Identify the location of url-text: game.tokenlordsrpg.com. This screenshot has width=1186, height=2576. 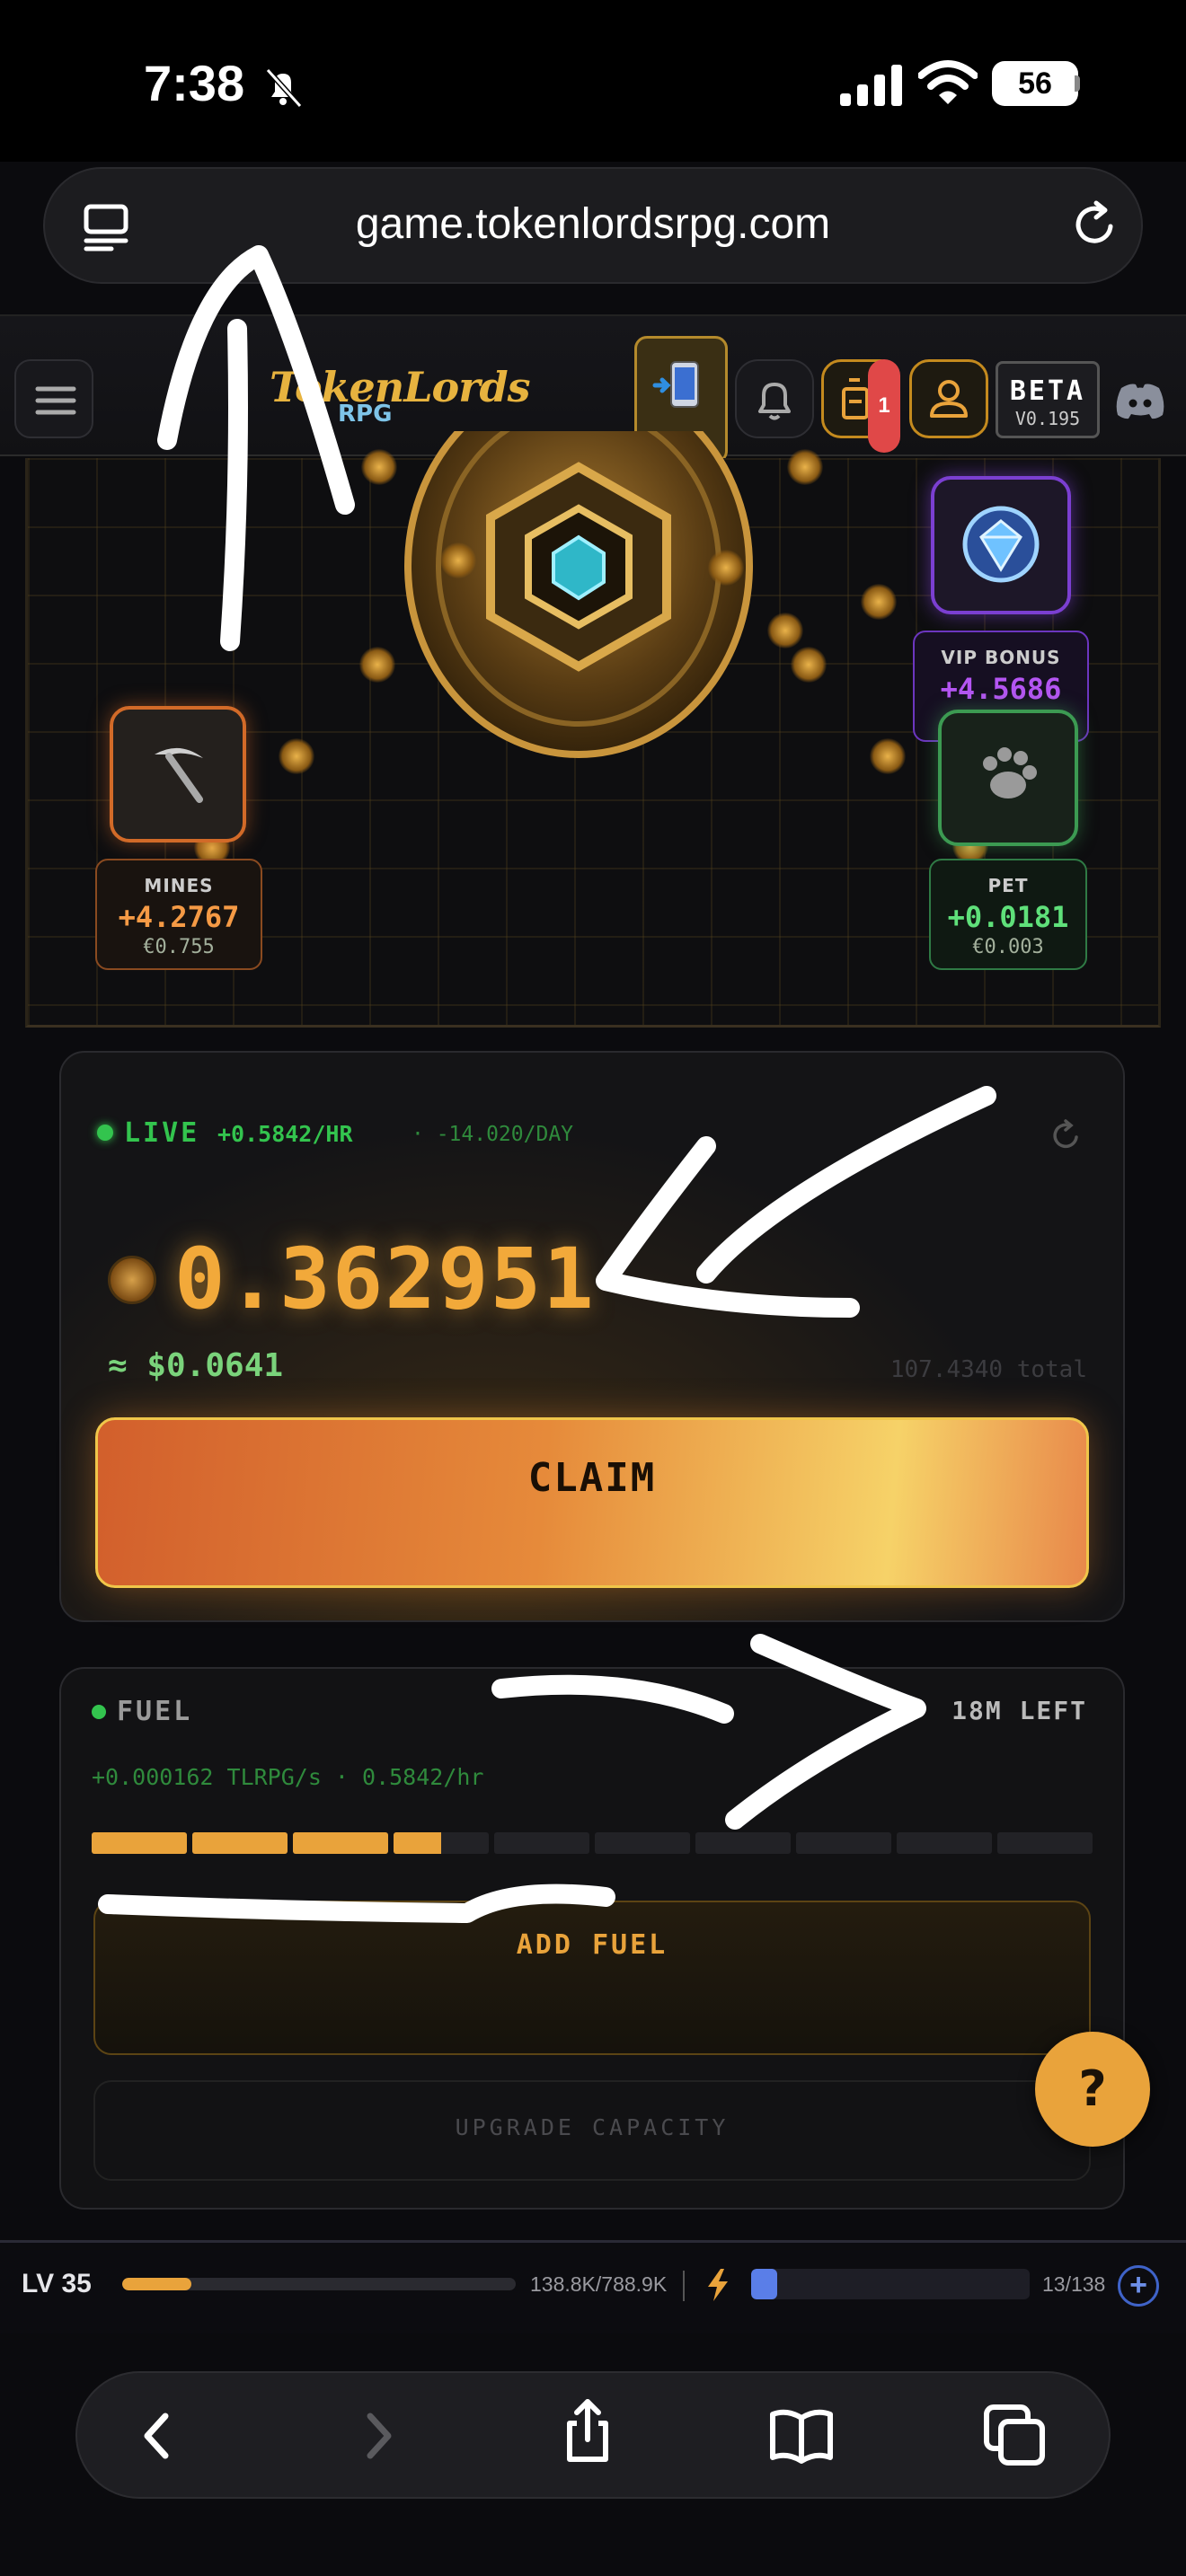
(593, 224).